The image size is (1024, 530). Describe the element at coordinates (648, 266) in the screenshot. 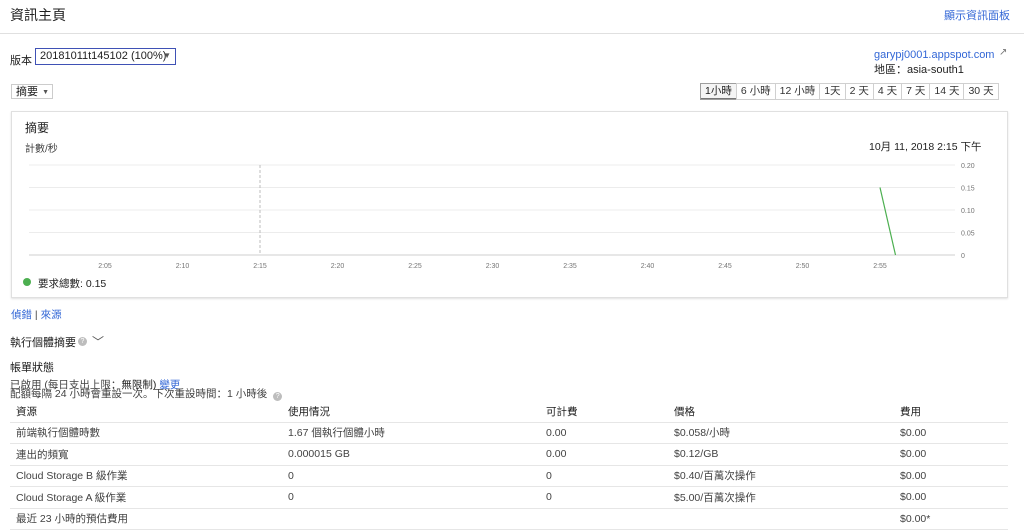

I see `x-tick-label: 2:40` at that location.